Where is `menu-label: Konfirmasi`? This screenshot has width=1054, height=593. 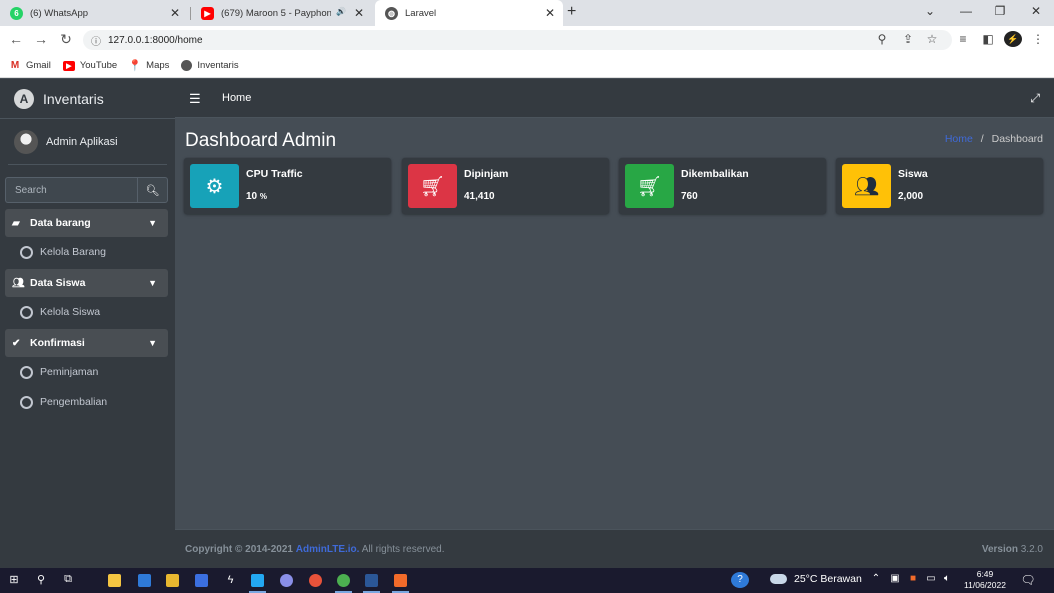 menu-label: Konfirmasi is located at coordinates (57, 343).